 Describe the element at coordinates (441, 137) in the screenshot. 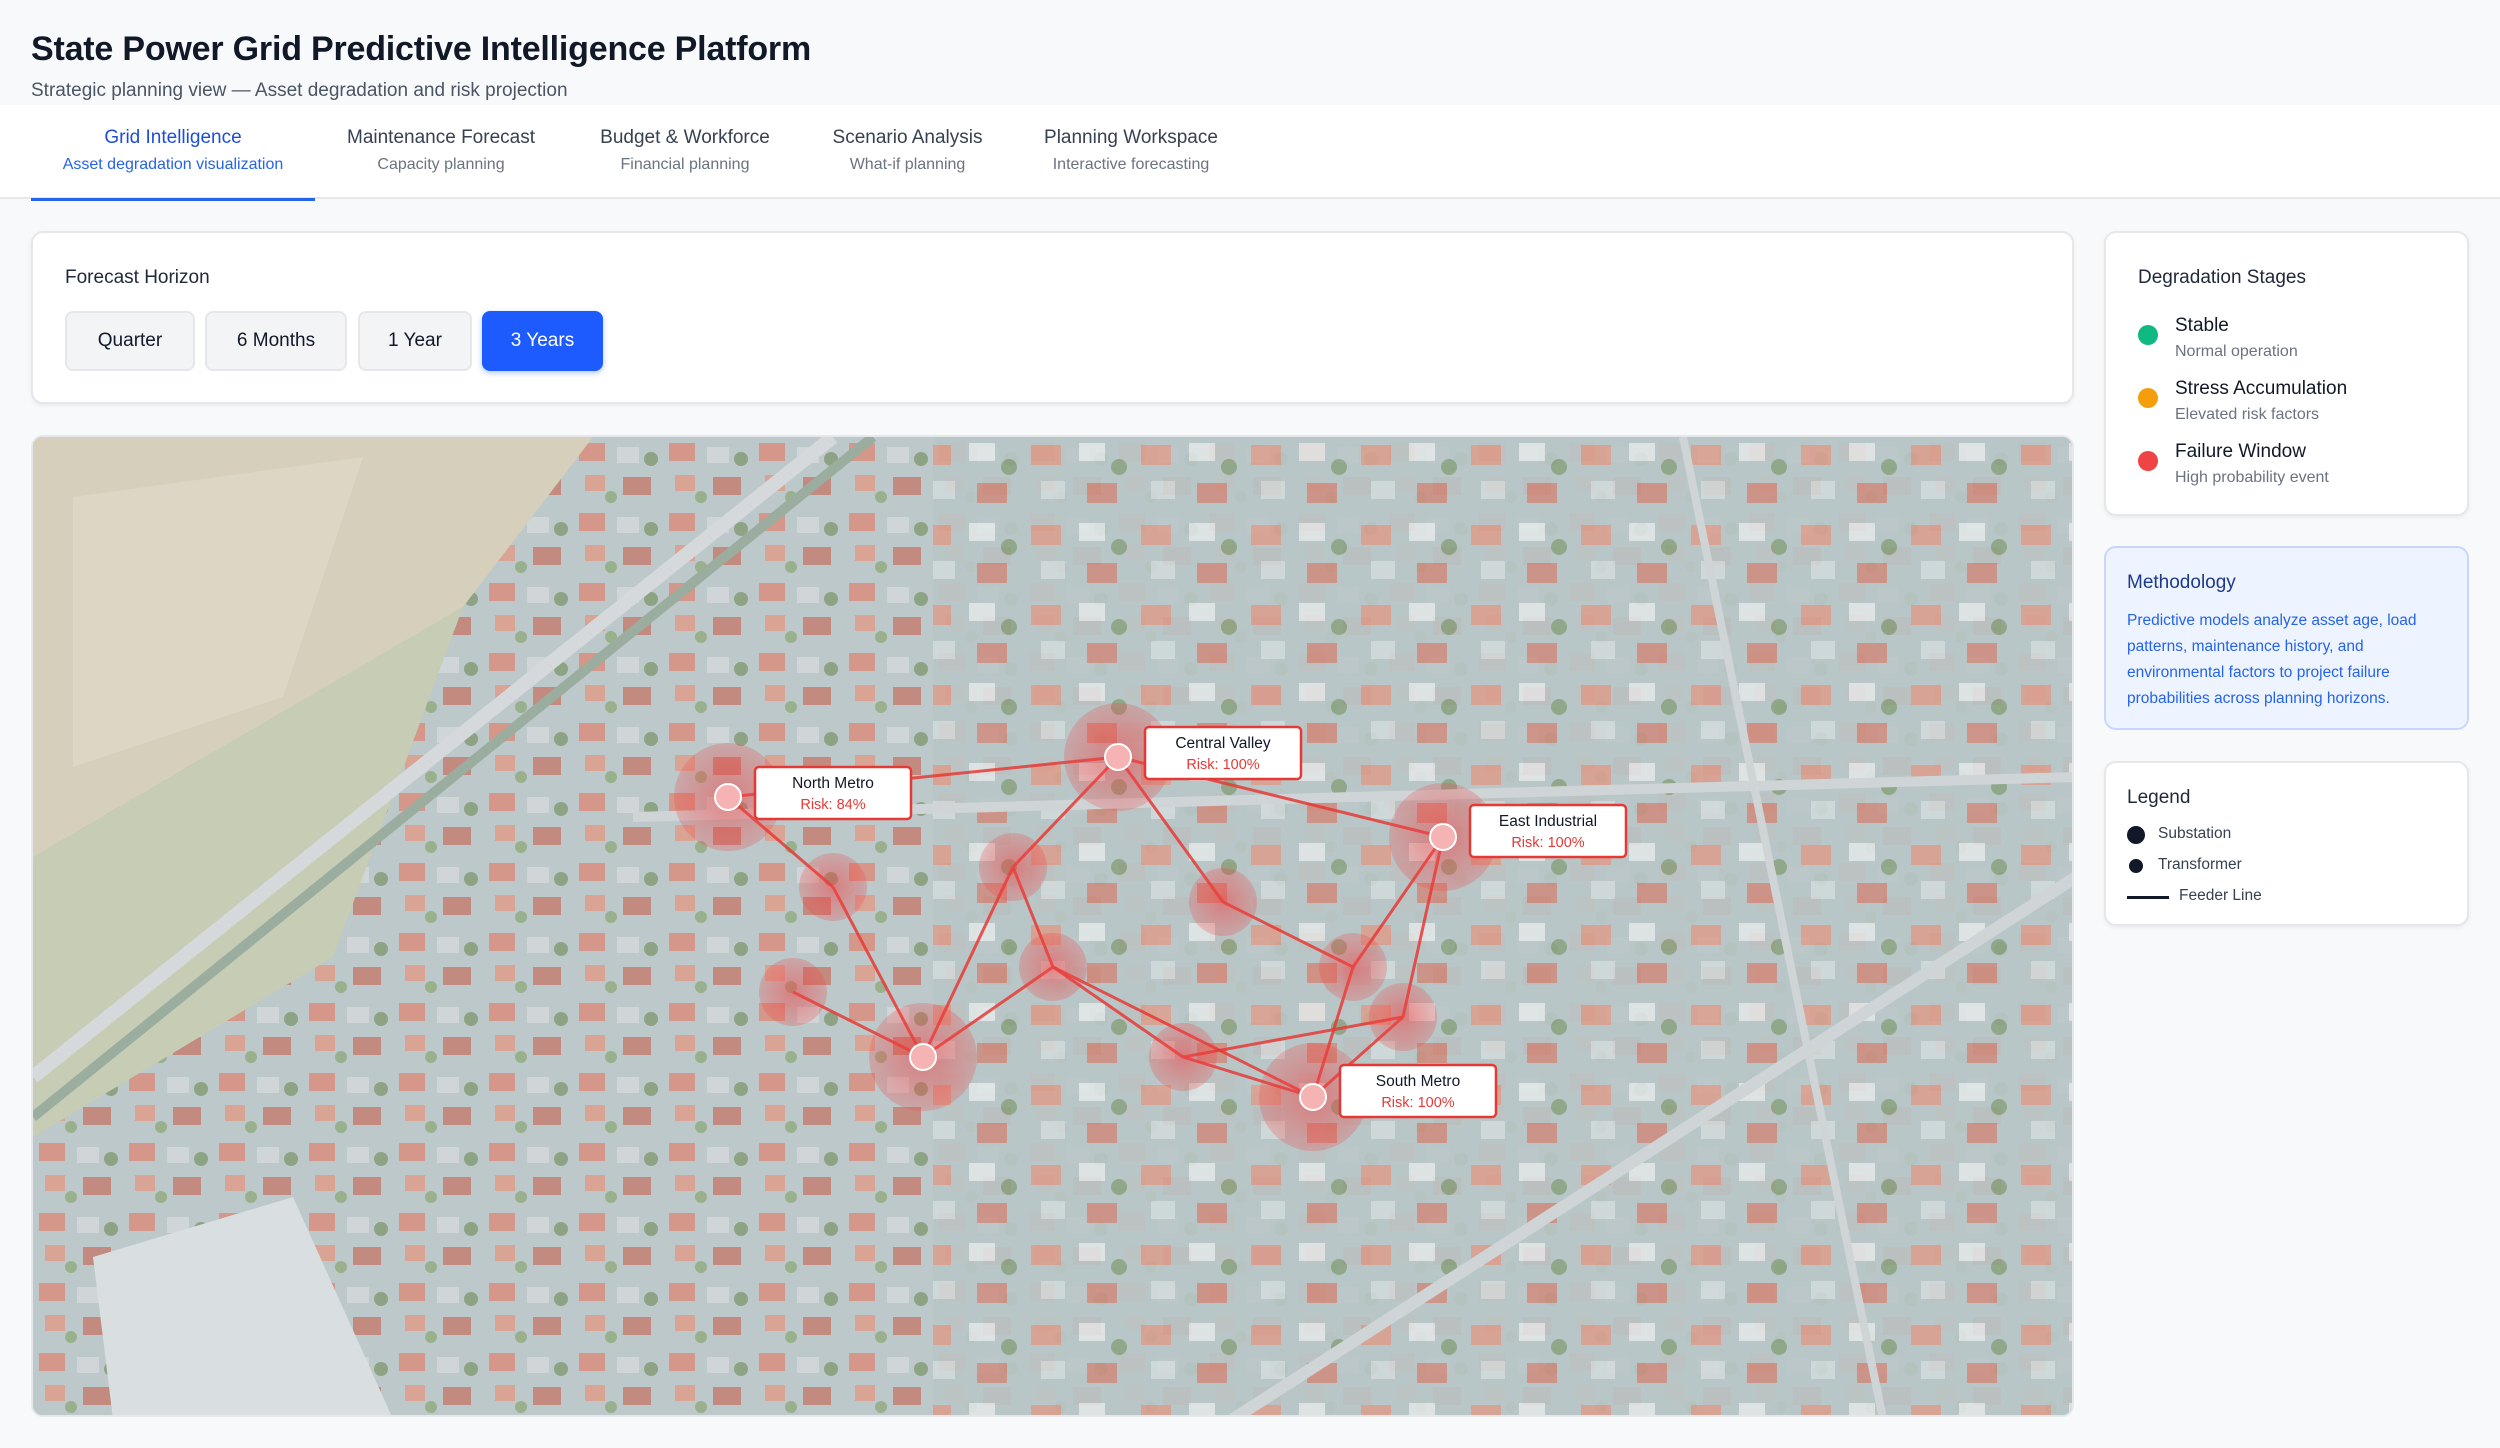

I see `tab-label: Maintenance Forecast` at that location.